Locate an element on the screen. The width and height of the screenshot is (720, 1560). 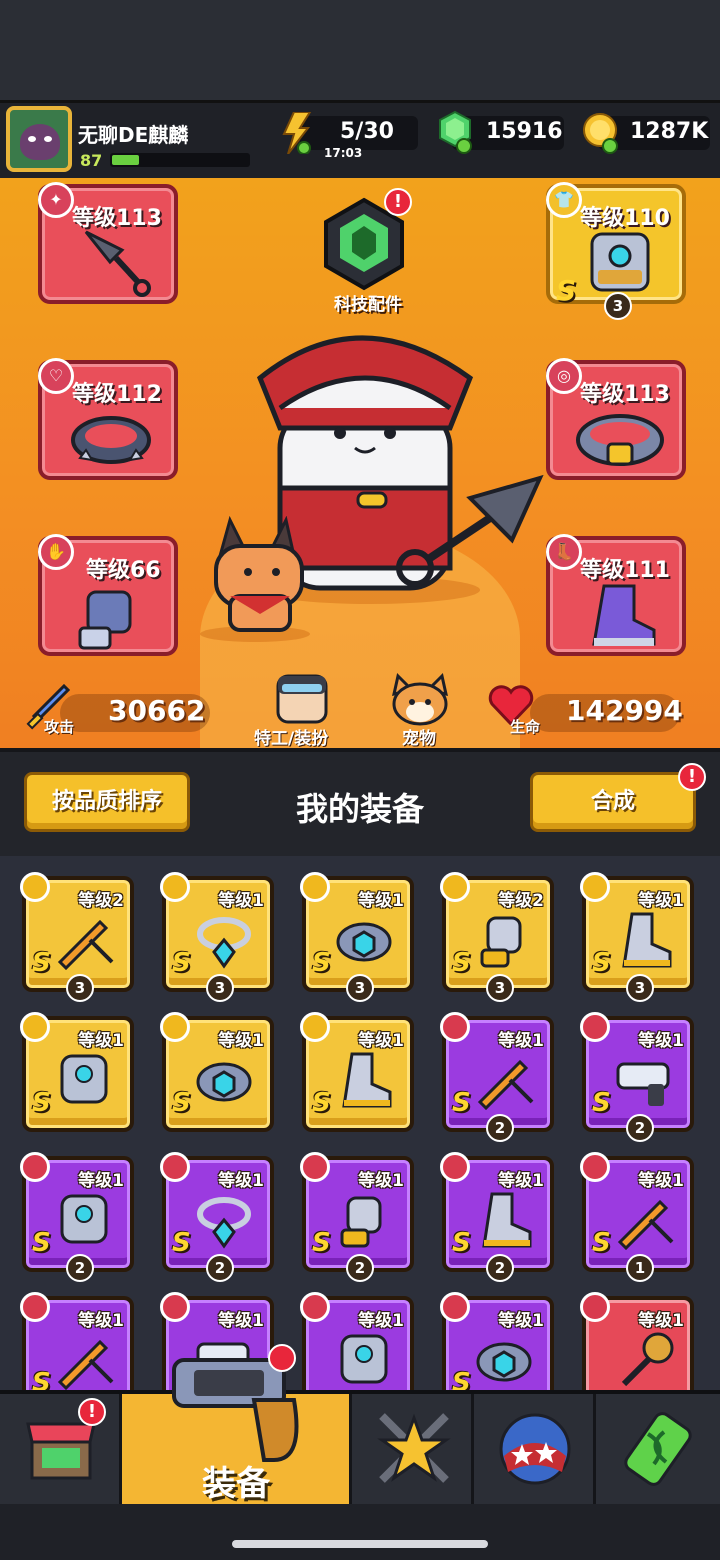
nav-tab-shop: ! is located at coordinates (61, 1449).